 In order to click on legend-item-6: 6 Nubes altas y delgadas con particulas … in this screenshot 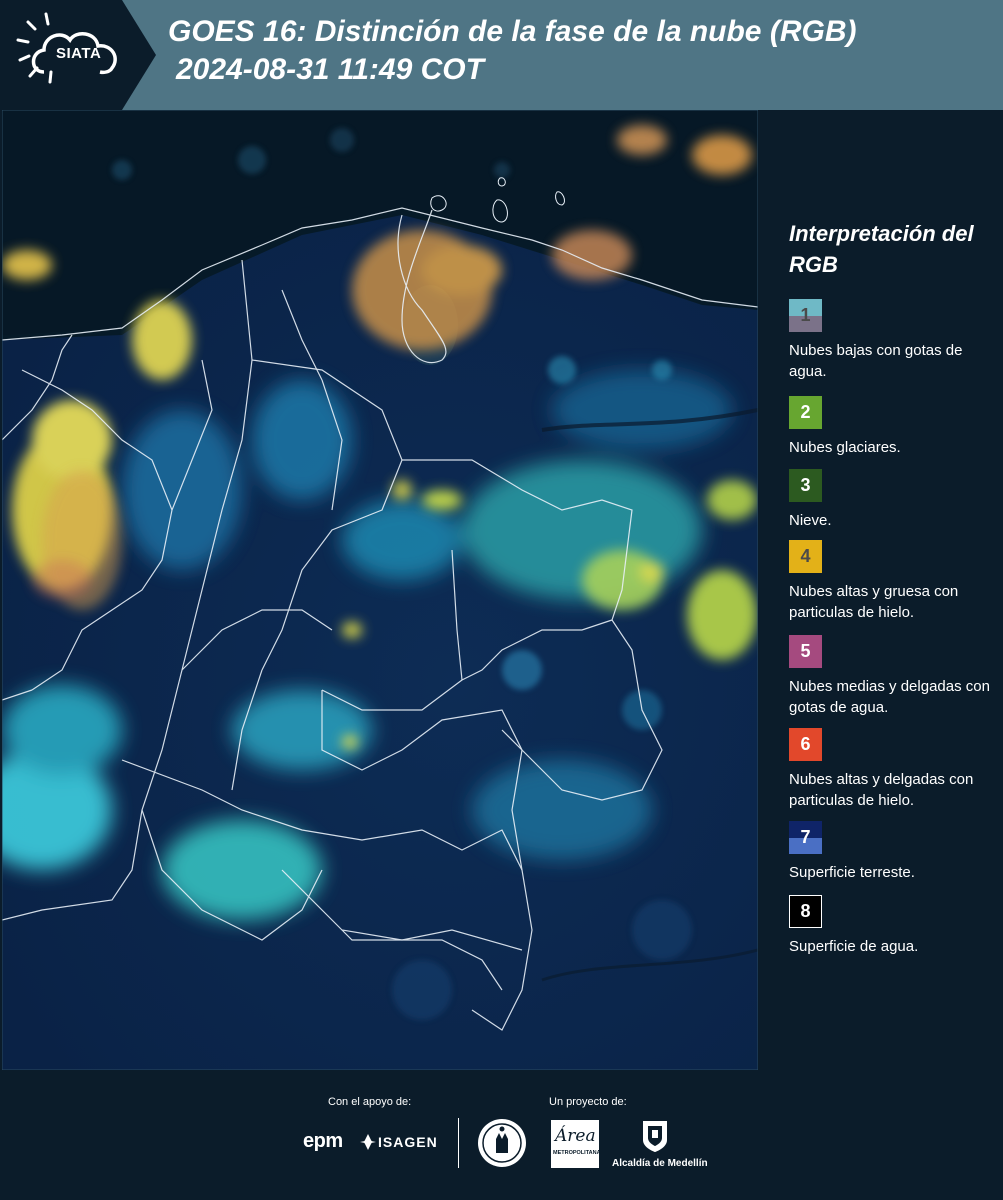, I will do `click(894, 769)`.